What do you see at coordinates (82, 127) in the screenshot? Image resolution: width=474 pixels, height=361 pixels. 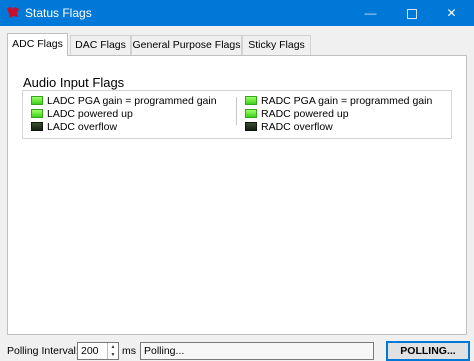 I see `flag-label: LADC overflow` at bounding box center [82, 127].